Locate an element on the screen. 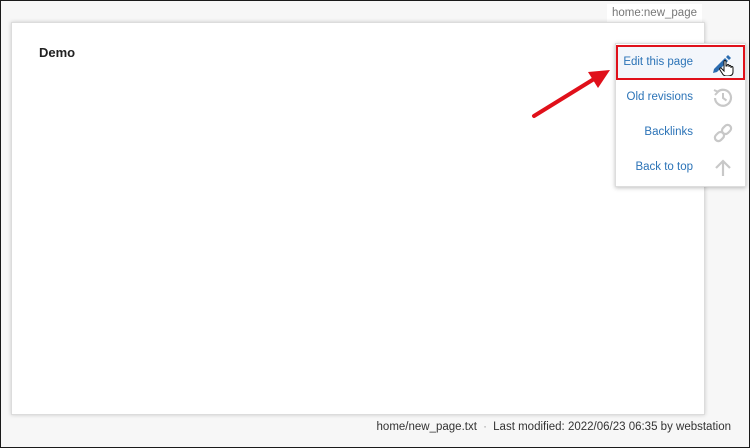 Image resolution: width=750 pixels, height=448 pixels. edit-page-button: Edit this page is located at coordinates (680, 62).